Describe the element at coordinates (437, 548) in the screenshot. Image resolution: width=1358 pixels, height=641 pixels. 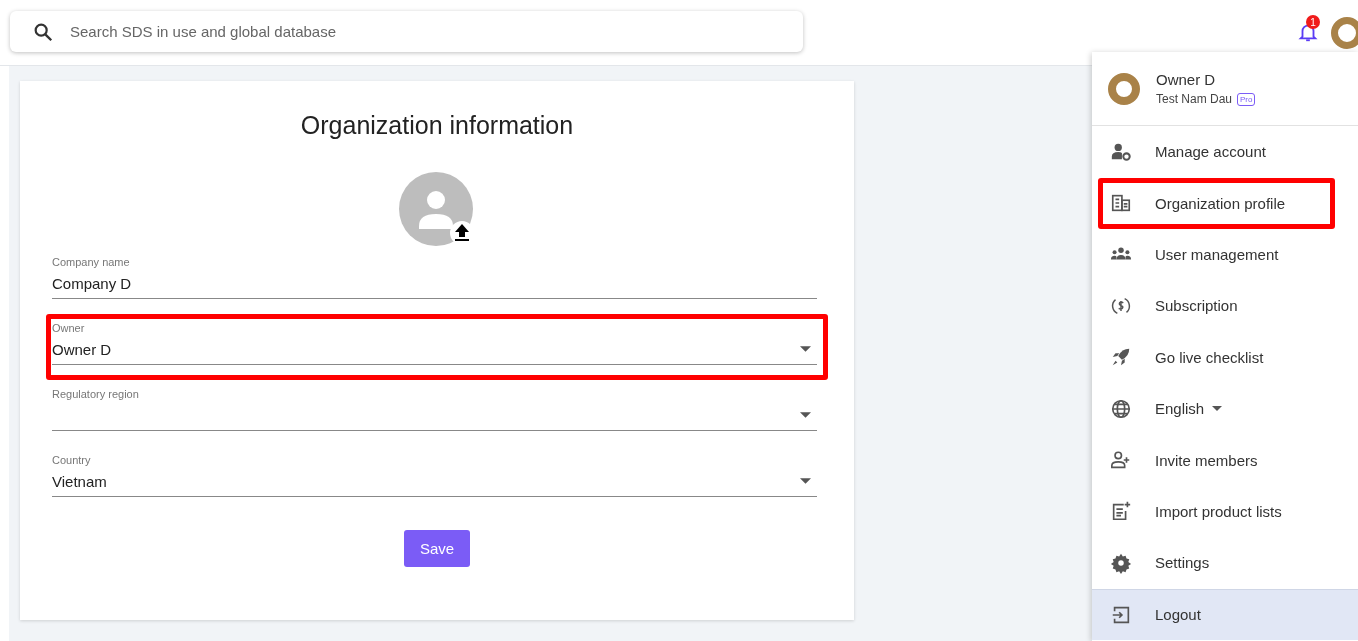
I see `save-button: Save` at that location.